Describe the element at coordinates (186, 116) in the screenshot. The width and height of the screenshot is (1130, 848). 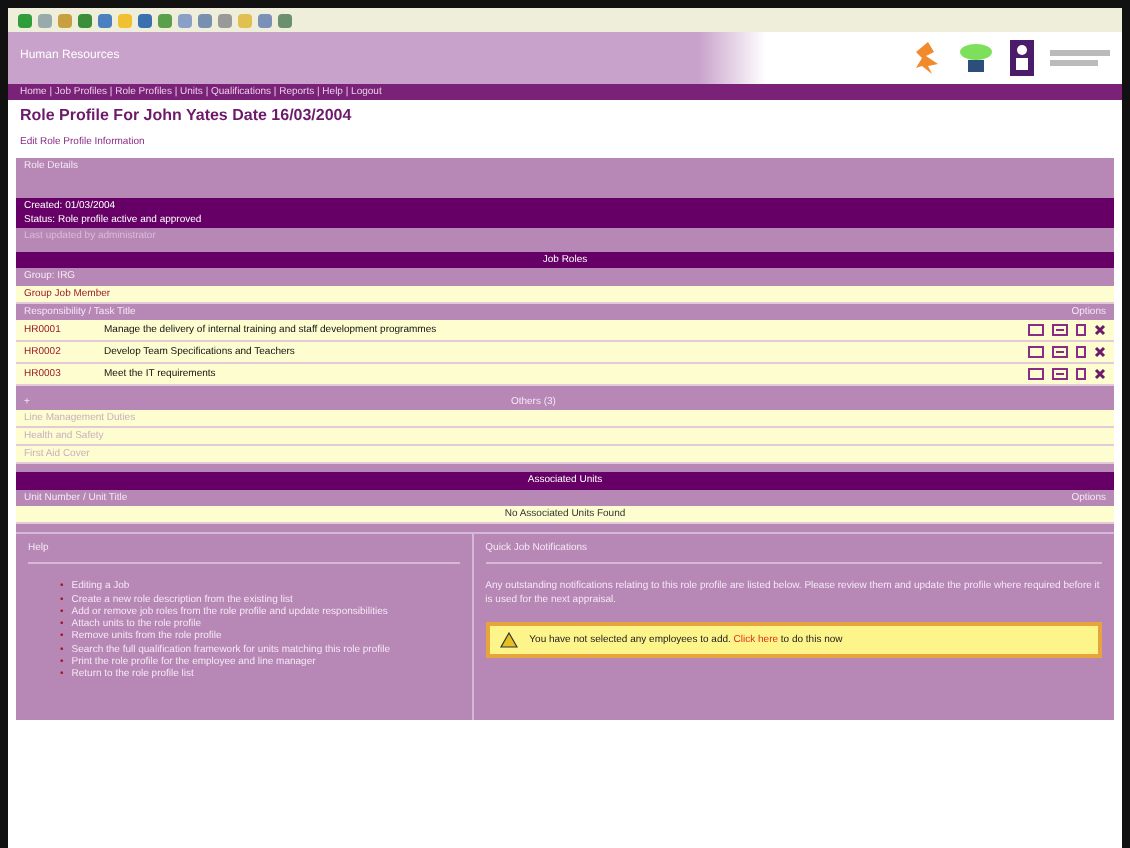
I see `page-title: Role Profile For John Yates Date 16/03/2004` at that location.